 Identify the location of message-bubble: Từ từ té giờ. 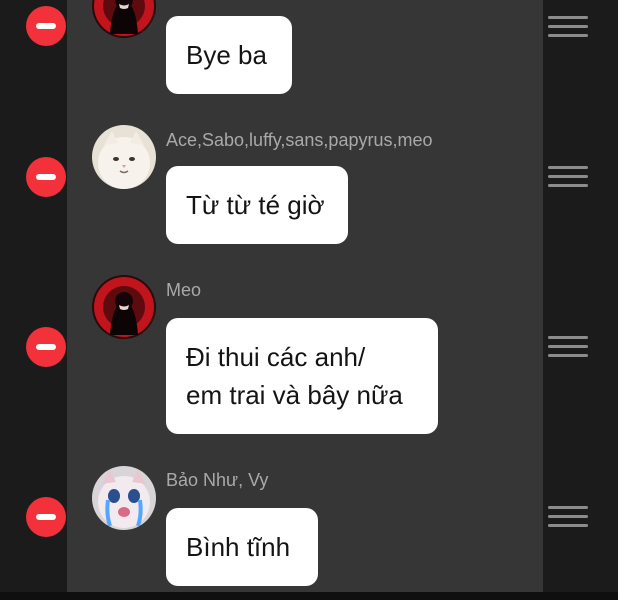
(257, 205).